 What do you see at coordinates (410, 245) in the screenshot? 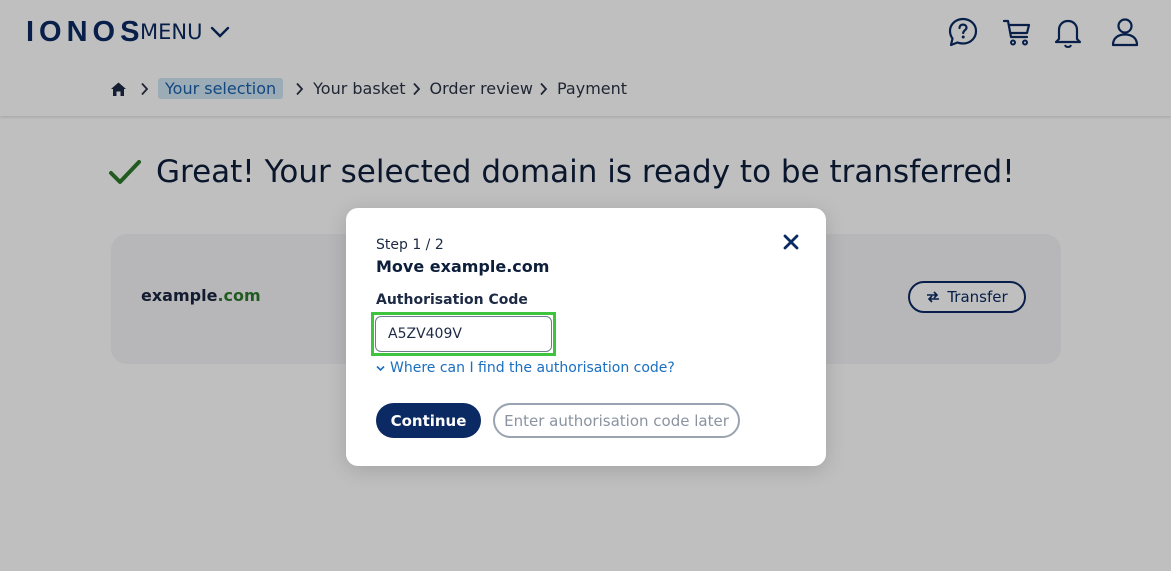
I see `step-indicator: Step 1 / 2` at bounding box center [410, 245].